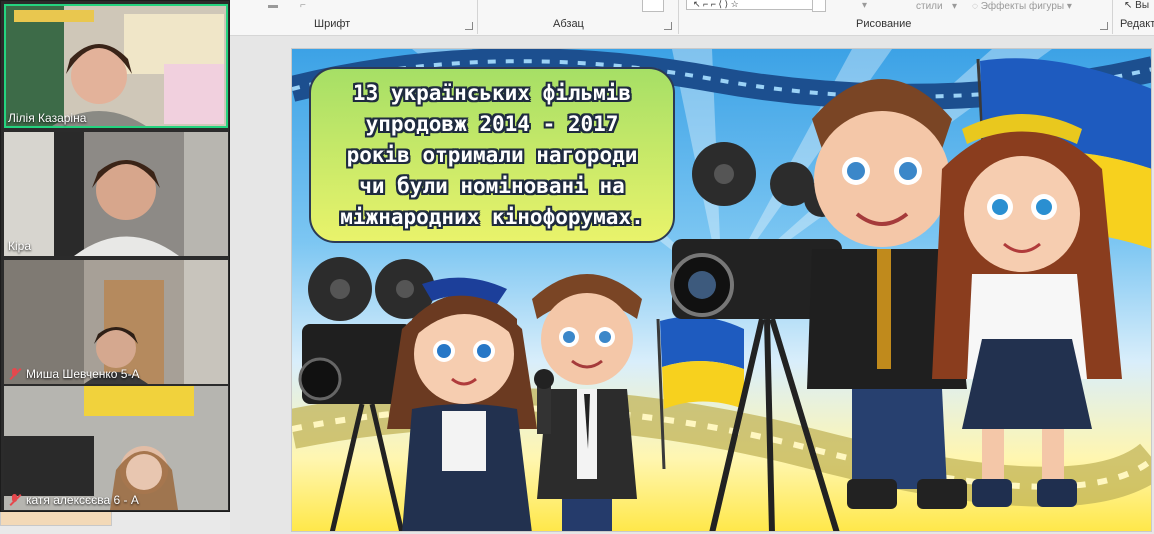 Image resolution: width=1154 pixels, height=534 pixels. I want to click on select-button: ↖ Вы, so click(1136, 5).